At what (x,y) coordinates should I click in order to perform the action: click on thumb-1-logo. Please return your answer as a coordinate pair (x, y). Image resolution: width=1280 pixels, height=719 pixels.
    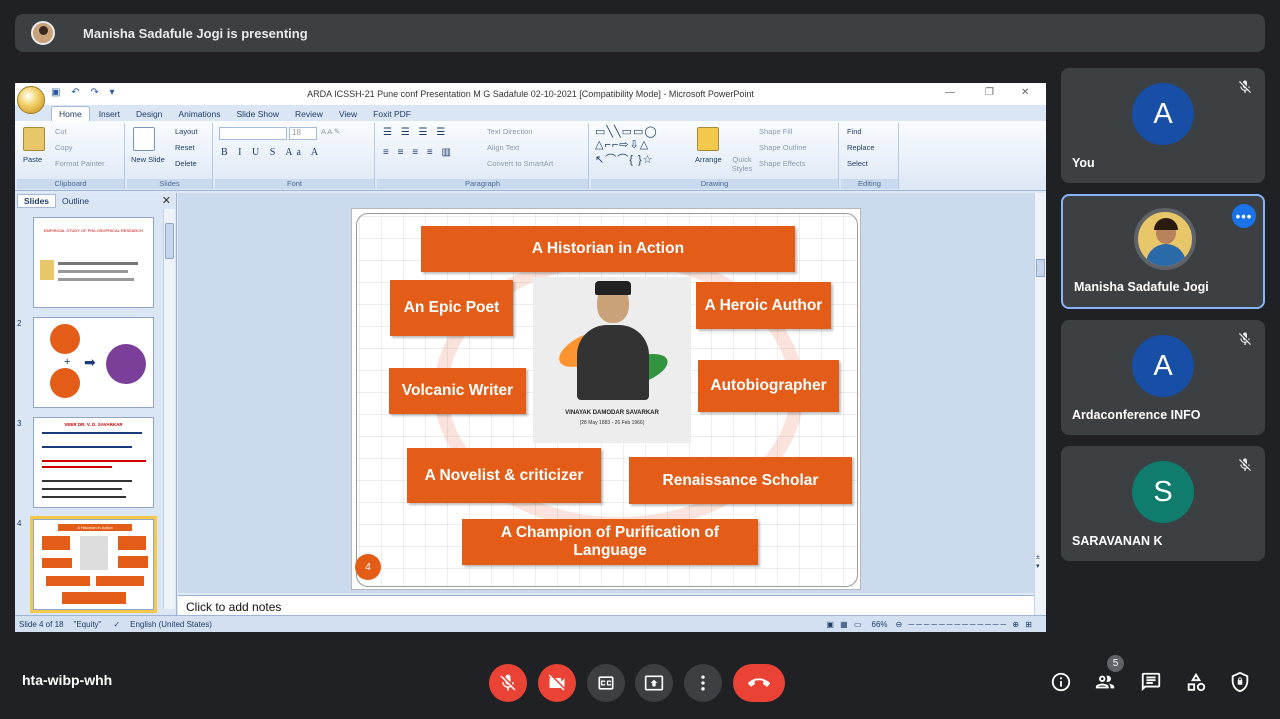
    Looking at the image, I should click on (47, 270).